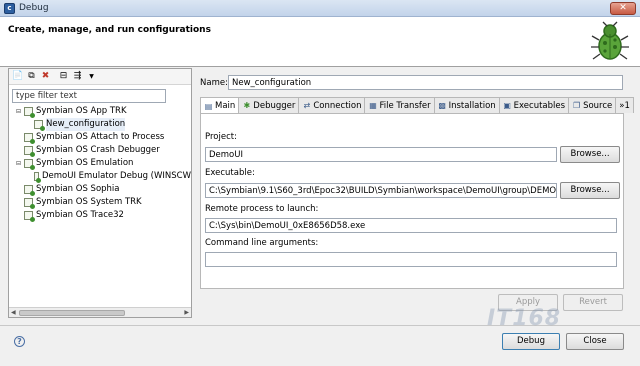  I want to click on debug-bug-icon, so click(610, 40).